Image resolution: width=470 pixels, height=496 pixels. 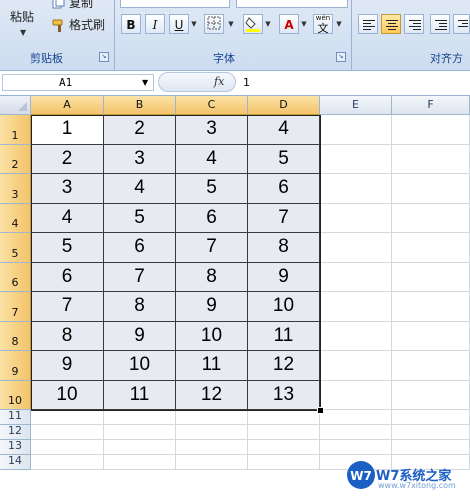 What do you see at coordinates (431, 105) in the screenshot?
I see `column-header-f: F` at bounding box center [431, 105].